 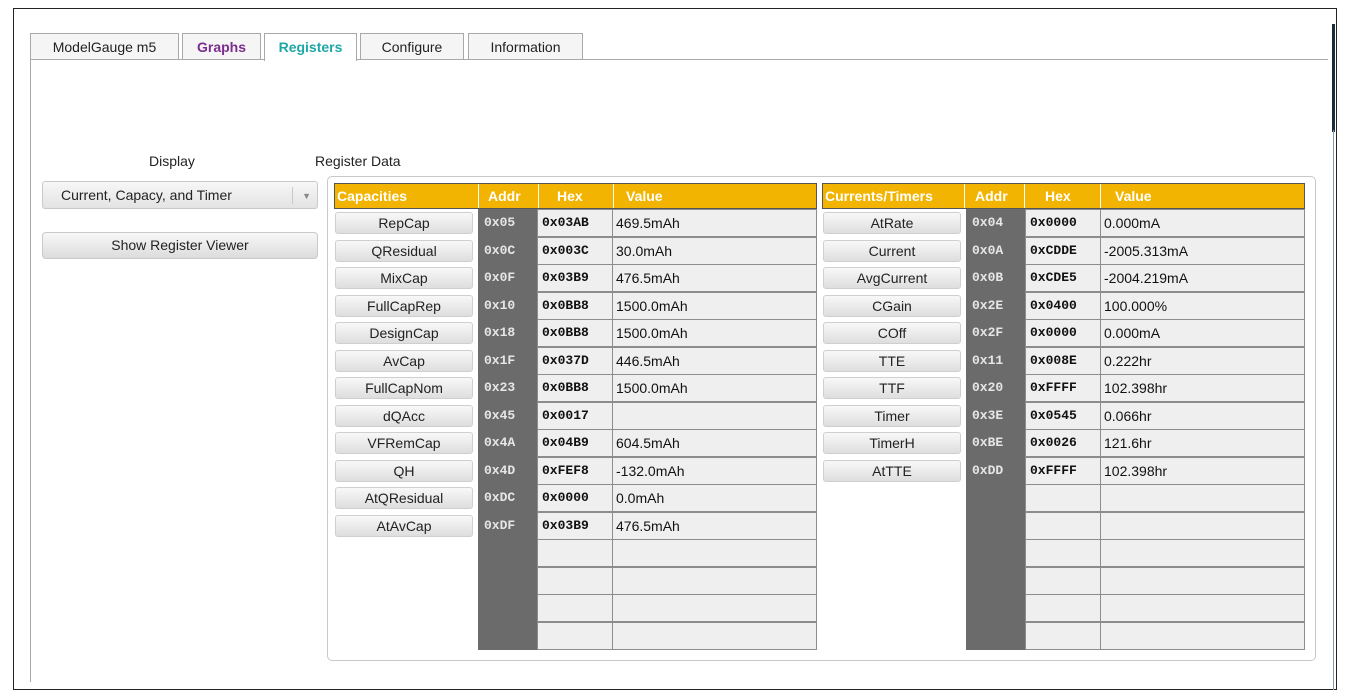 What do you see at coordinates (575, 223) in the screenshot?
I see `register-hex-cell: 0x03AB` at bounding box center [575, 223].